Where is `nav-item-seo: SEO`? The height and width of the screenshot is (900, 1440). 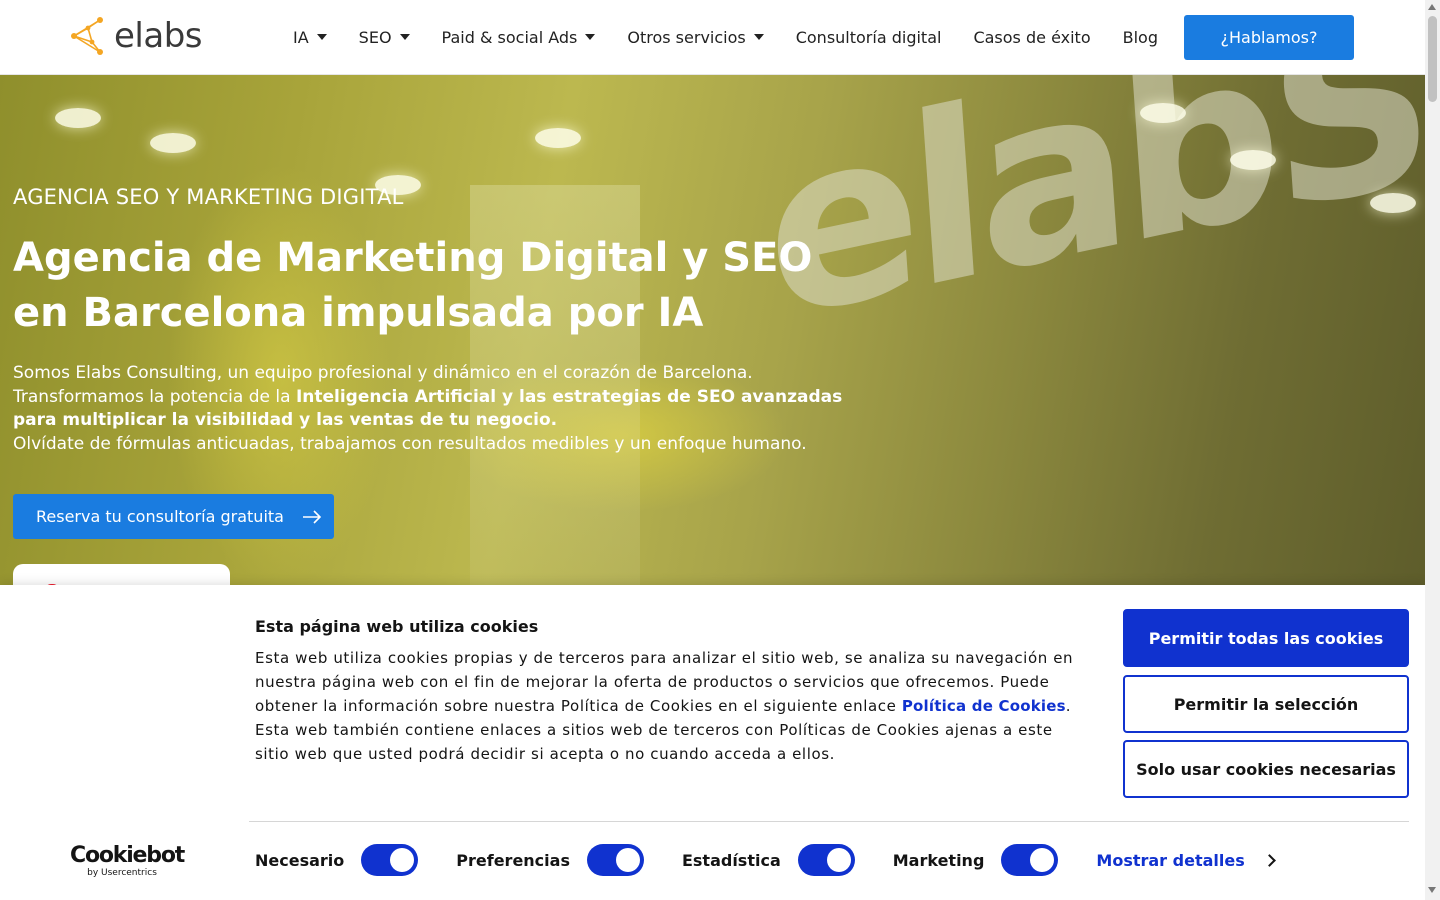
nav-item-seo: SEO is located at coordinates (384, 37).